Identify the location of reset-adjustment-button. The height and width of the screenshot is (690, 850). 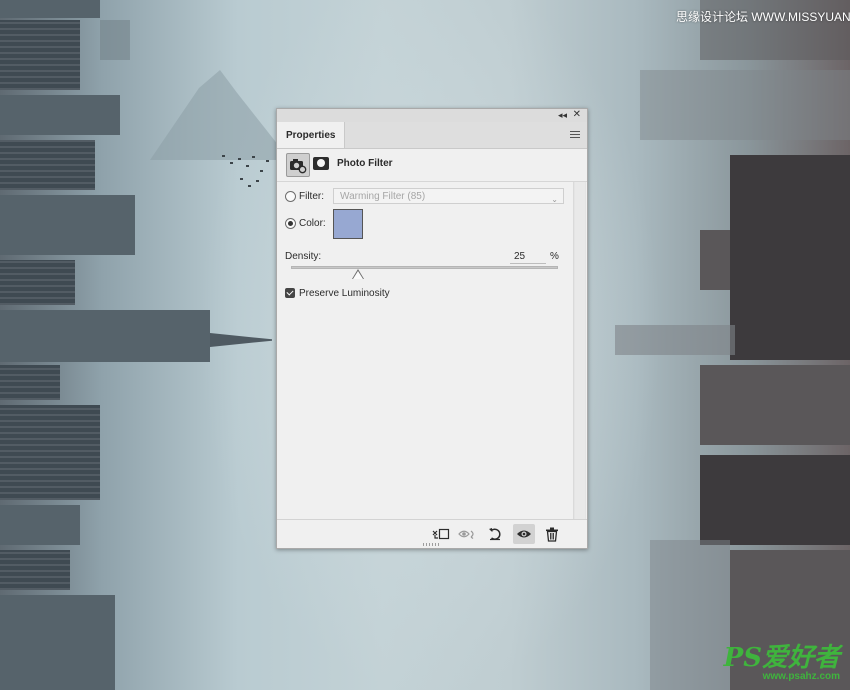
(495, 534).